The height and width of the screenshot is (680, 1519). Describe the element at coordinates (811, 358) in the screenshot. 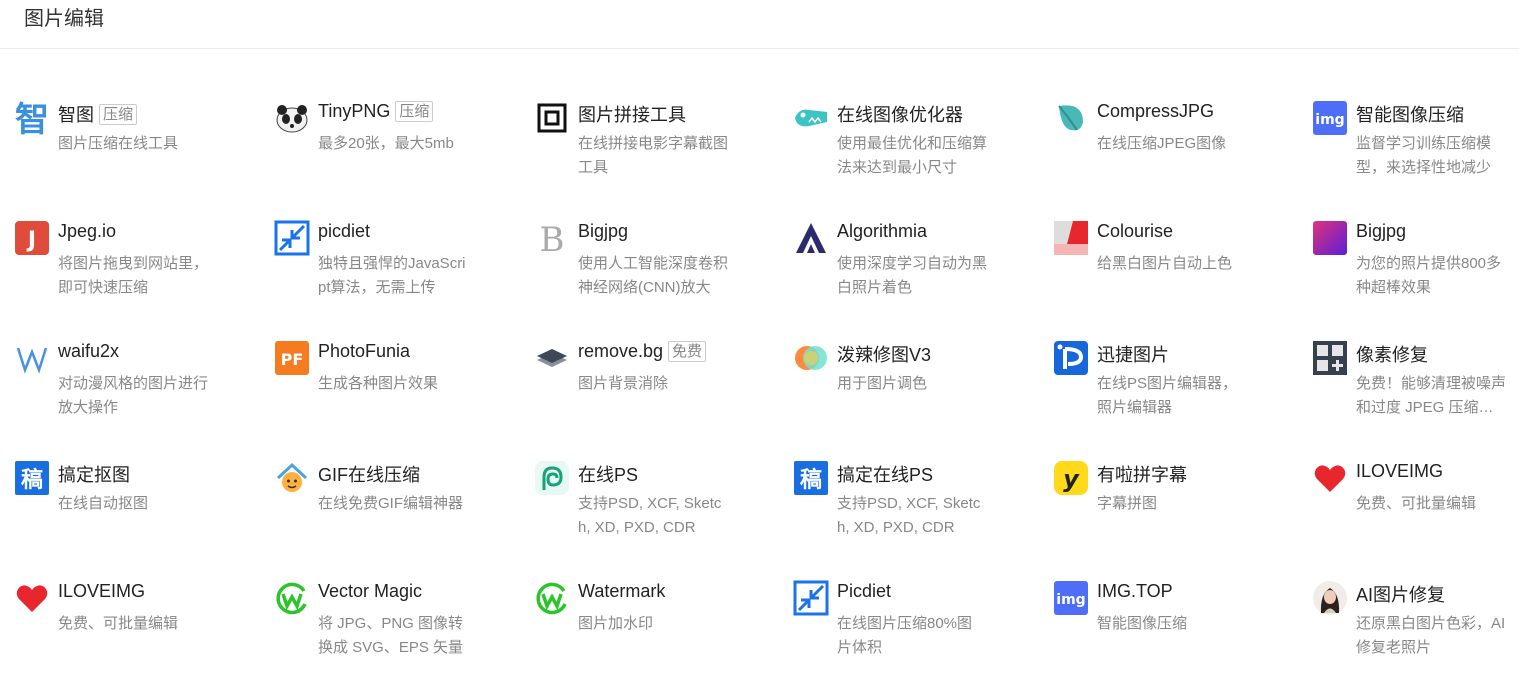

I see `polarr-logo-icon` at that location.